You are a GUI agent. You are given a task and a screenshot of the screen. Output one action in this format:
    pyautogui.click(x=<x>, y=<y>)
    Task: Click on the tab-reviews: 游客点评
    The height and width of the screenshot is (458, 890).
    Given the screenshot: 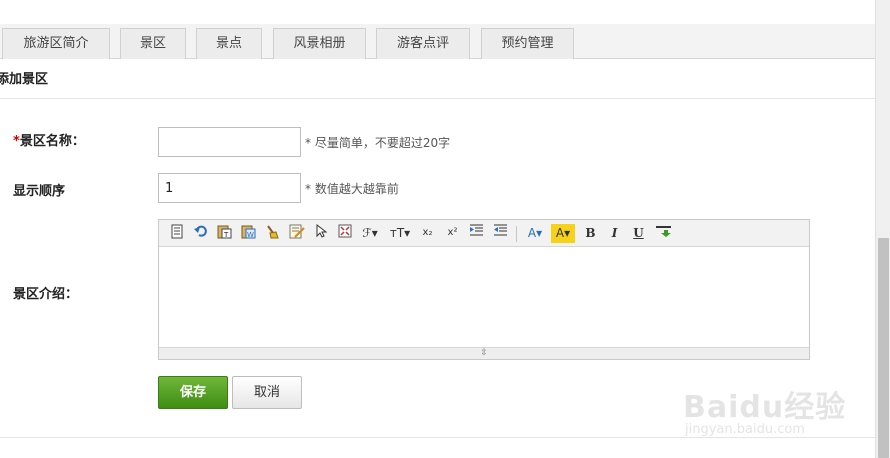 What is the action you would take?
    pyautogui.click(x=423, y=43)
    